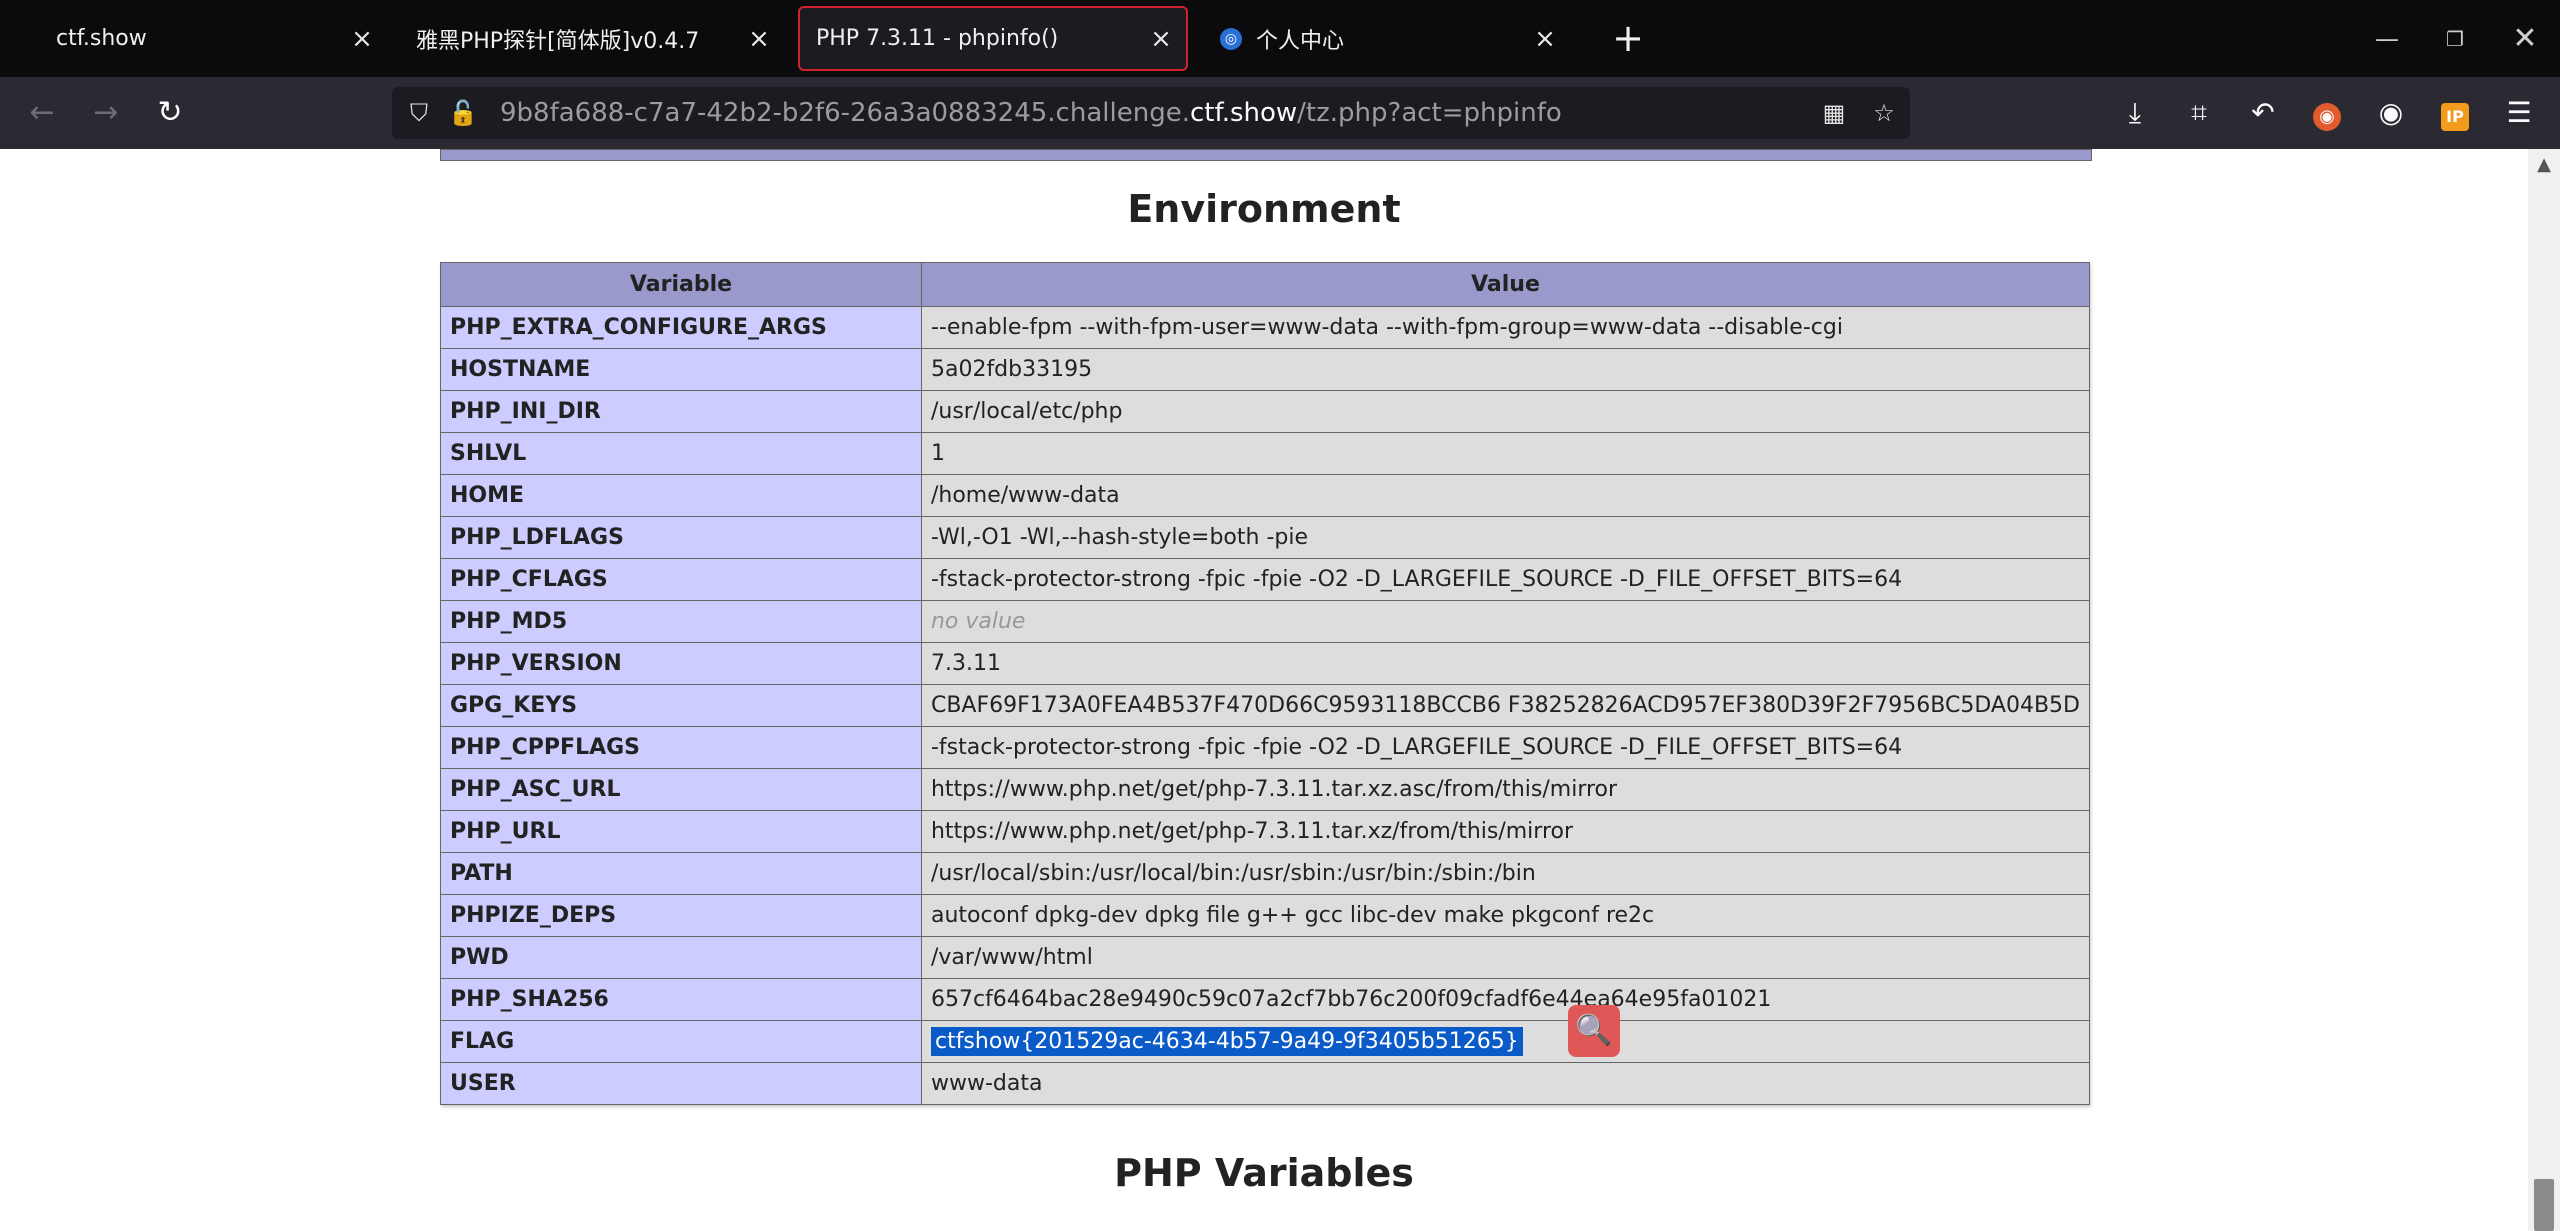 The image size is (2560, 1231). What do you see at coordinates (1265, 621) in the screenshot?
I see `table-row: PHP_MD5 no value` at bounding box center [1265, 621].